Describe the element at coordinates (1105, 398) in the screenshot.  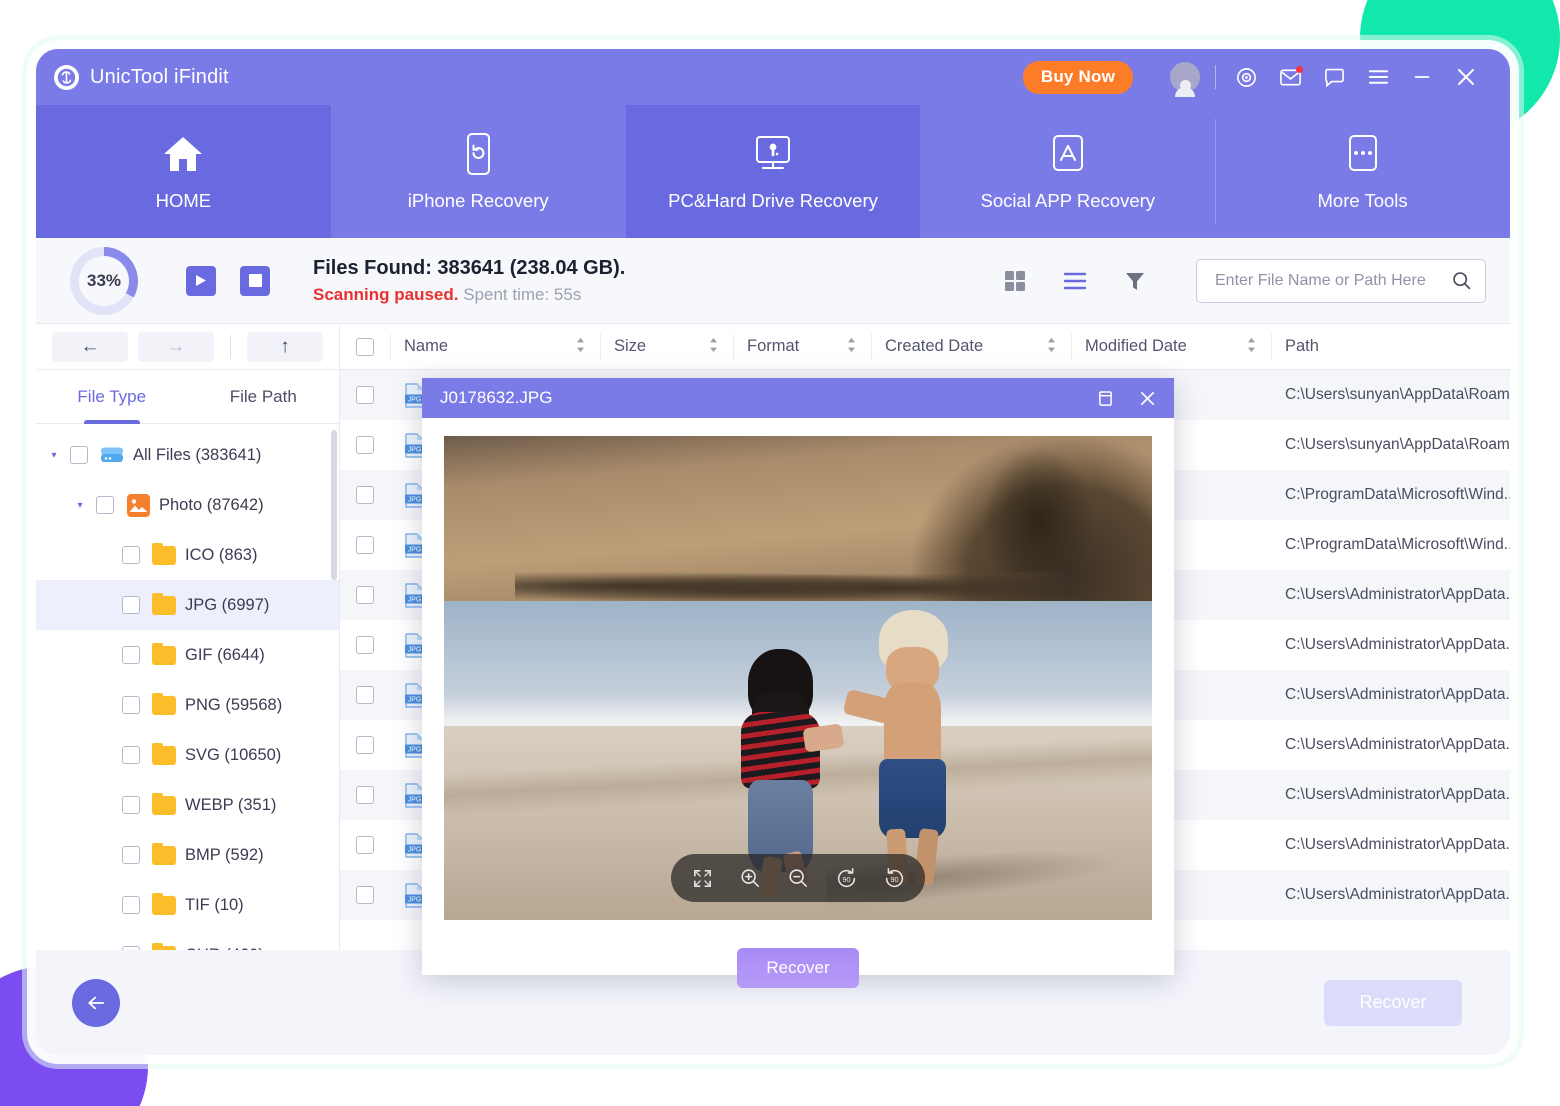
I see `restore-window-icon` at that location.